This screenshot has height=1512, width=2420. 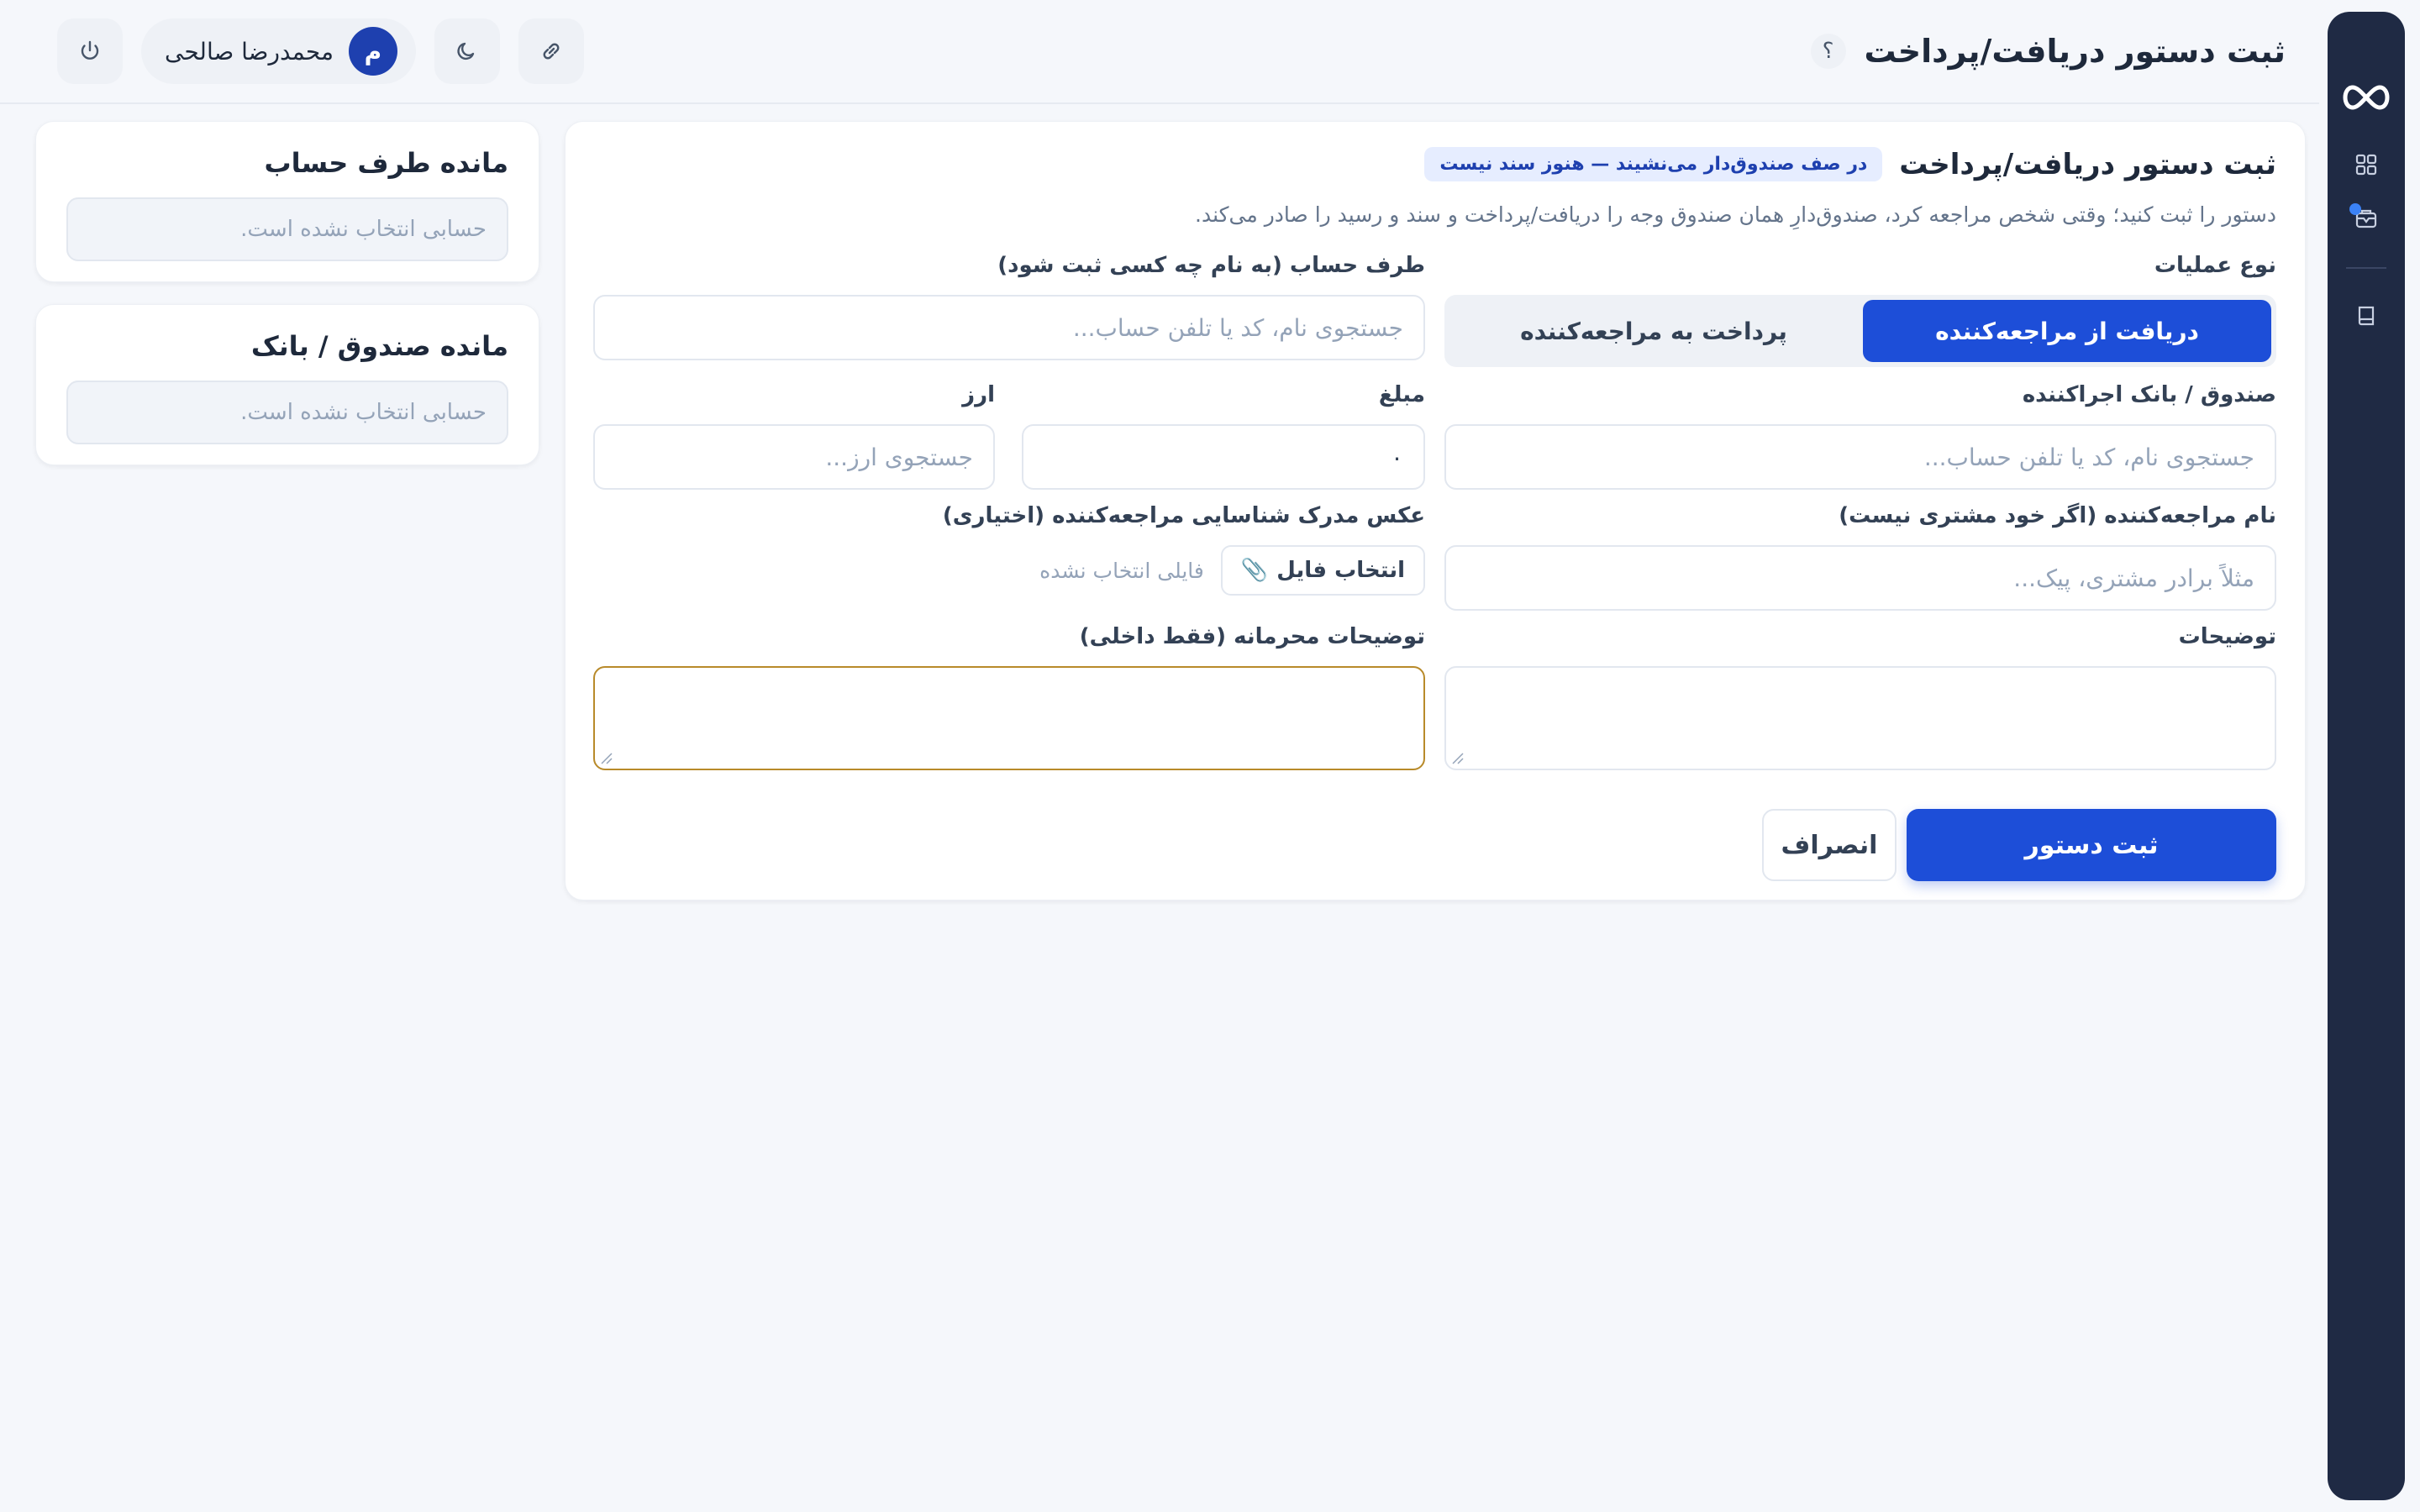 I want to click on status-badge: در صف صندوق‌دار می‌نشیند — هنوز سند نیست, so click(x=1653, y=164).